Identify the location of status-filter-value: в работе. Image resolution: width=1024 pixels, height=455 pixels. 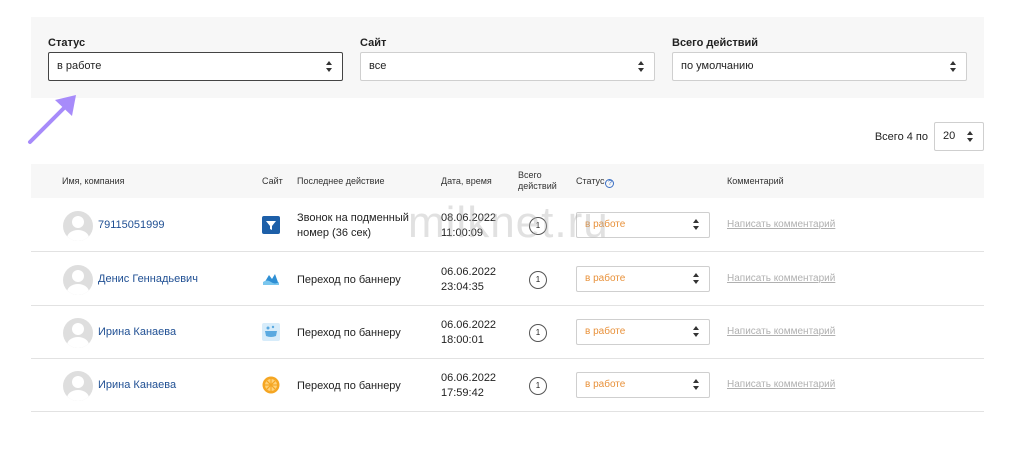
(79, 66).